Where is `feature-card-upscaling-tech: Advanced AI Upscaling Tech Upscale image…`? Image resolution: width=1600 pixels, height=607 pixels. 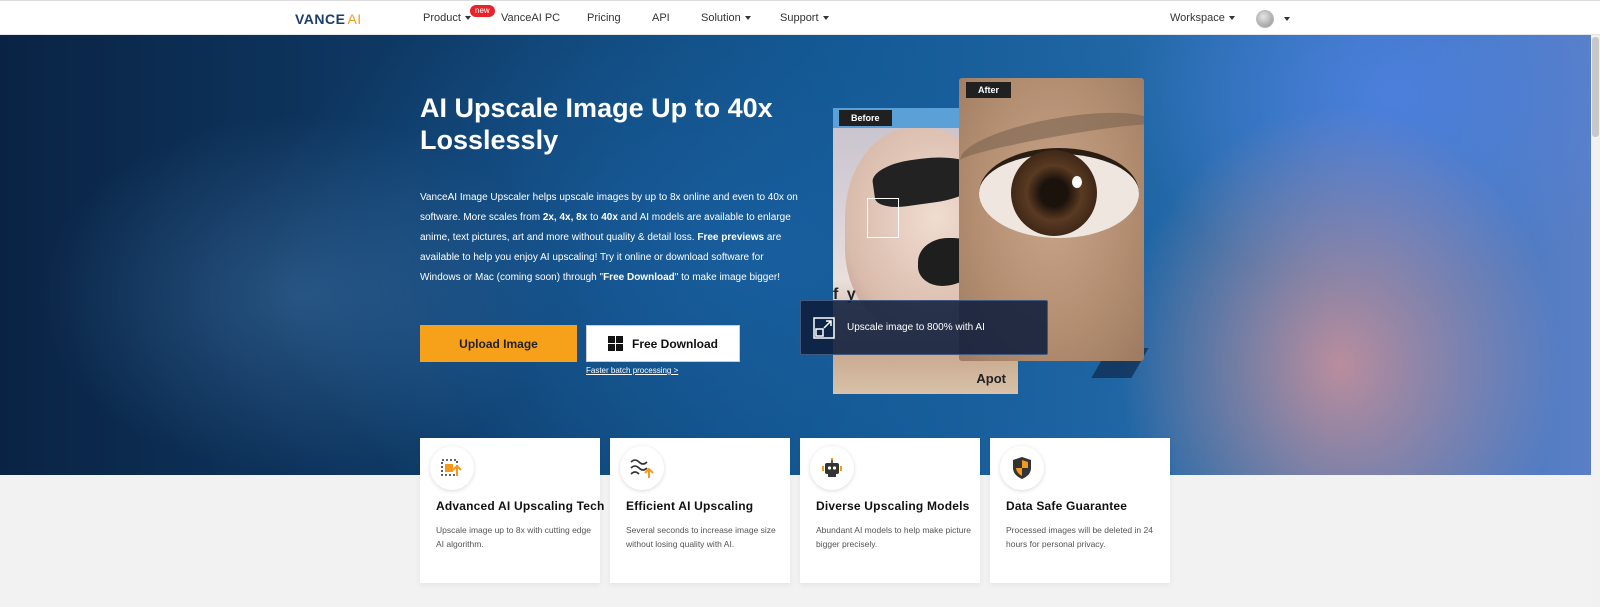 feature-card-upscaling-tech: Advanced AI Upscaling Tech Upscale image… is located at coordinates (512, 510).